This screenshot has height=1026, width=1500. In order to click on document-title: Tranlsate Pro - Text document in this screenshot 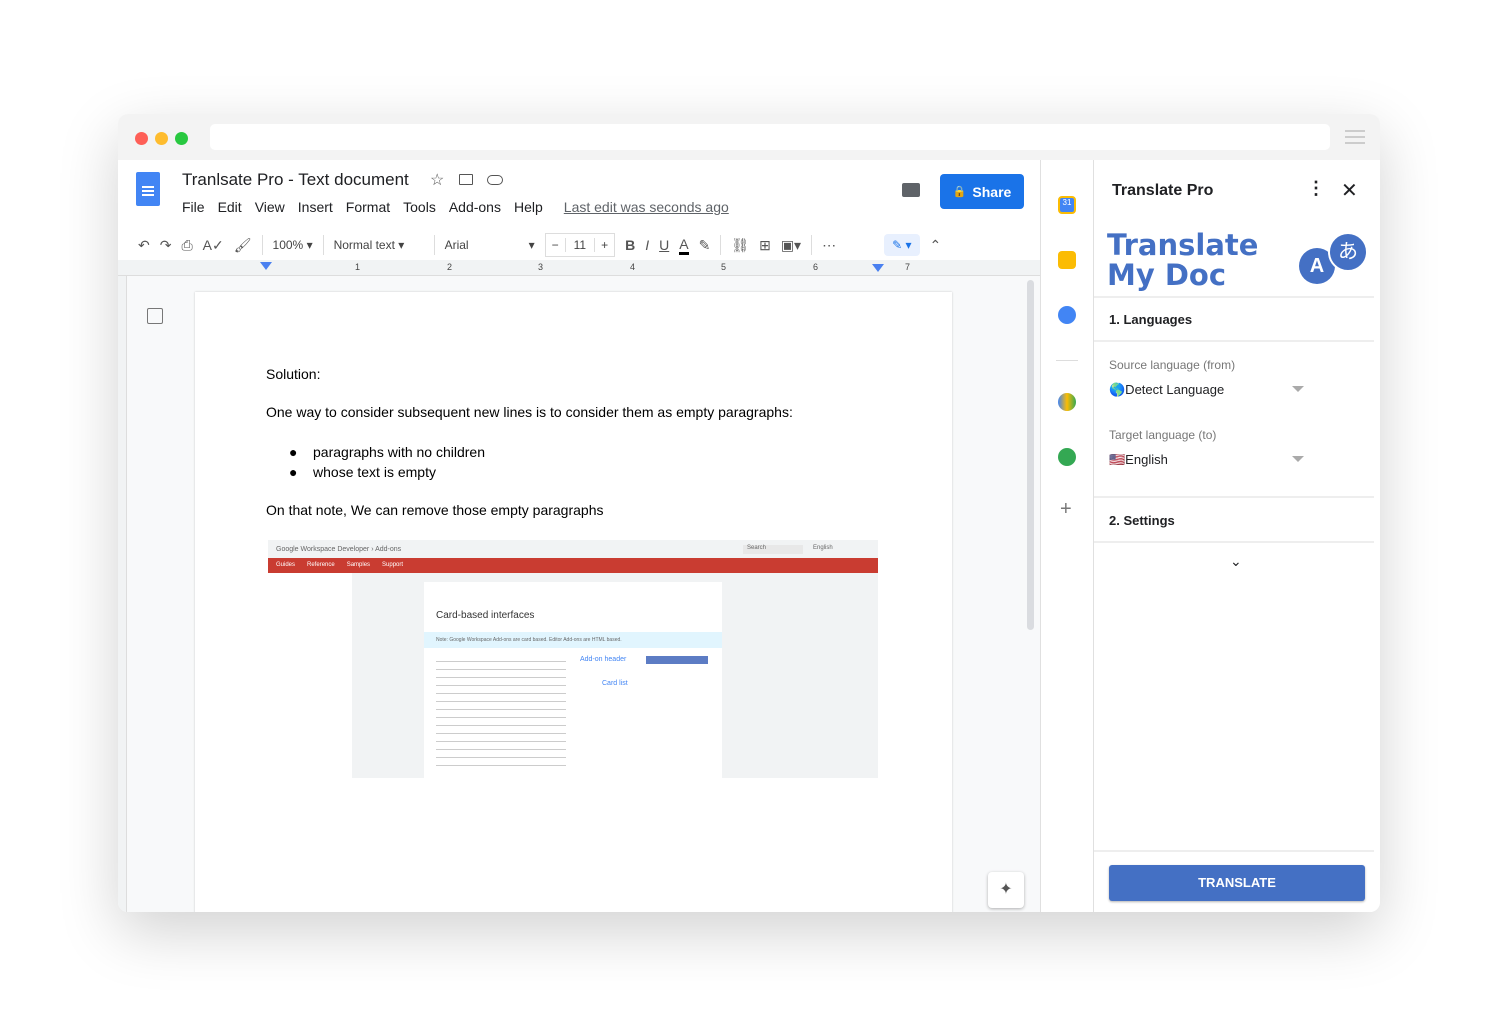, I will do `click(295, 180)`.